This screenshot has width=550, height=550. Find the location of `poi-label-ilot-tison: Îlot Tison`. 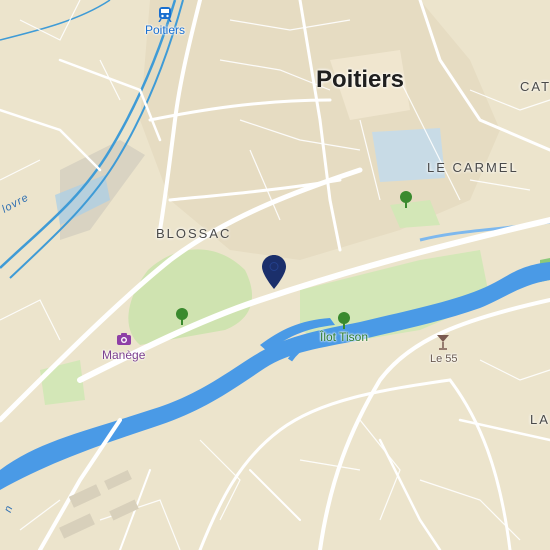

poi-label-ilot-tison: Îlot Tison is located at coordinates (344, 337).